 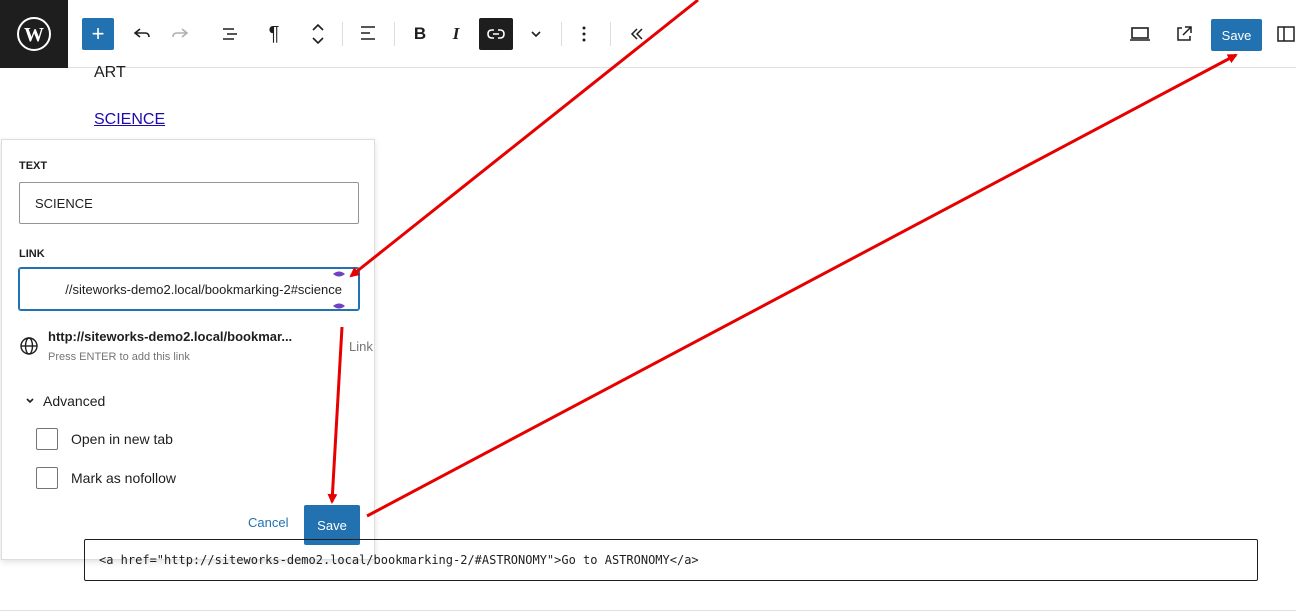 What do you see at coordinates (584, 34) in the screenshot?
I see `options-icon` at bounding box center [584, 34].